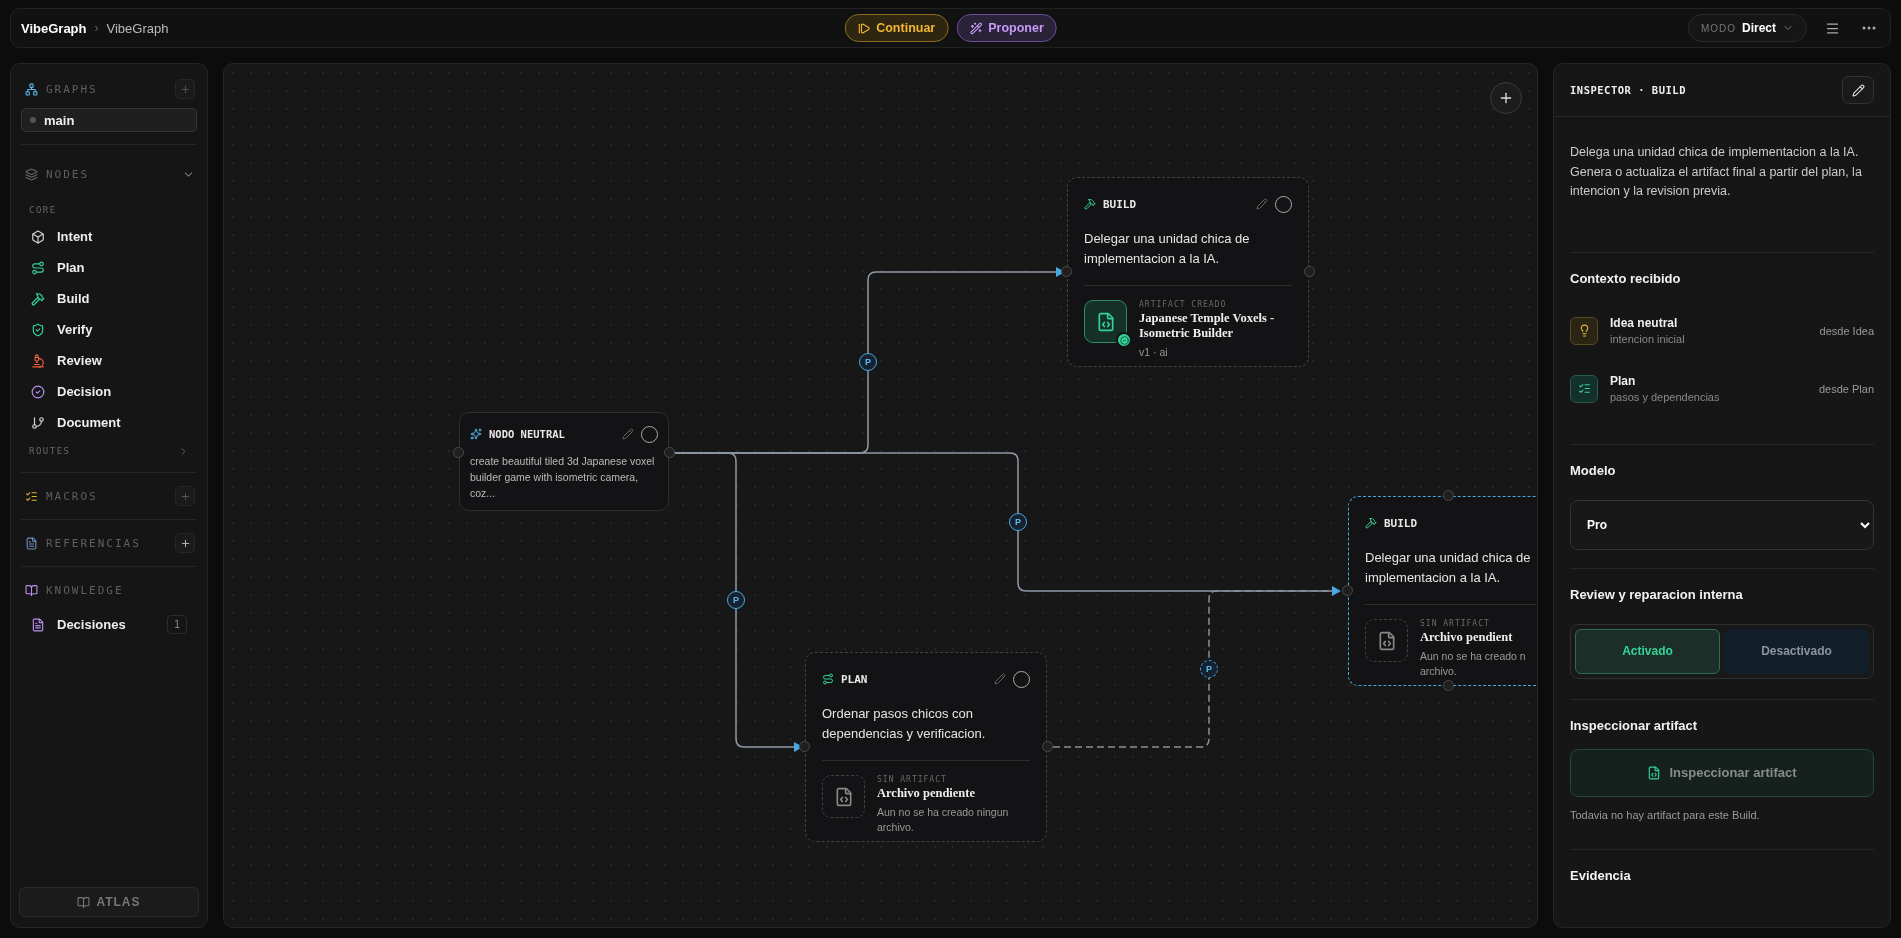 This screenshot has width=1901, height=938. I want to click on node-description: Ordenar pasos chicos con dependencias y verificacion., so click(904, 724).